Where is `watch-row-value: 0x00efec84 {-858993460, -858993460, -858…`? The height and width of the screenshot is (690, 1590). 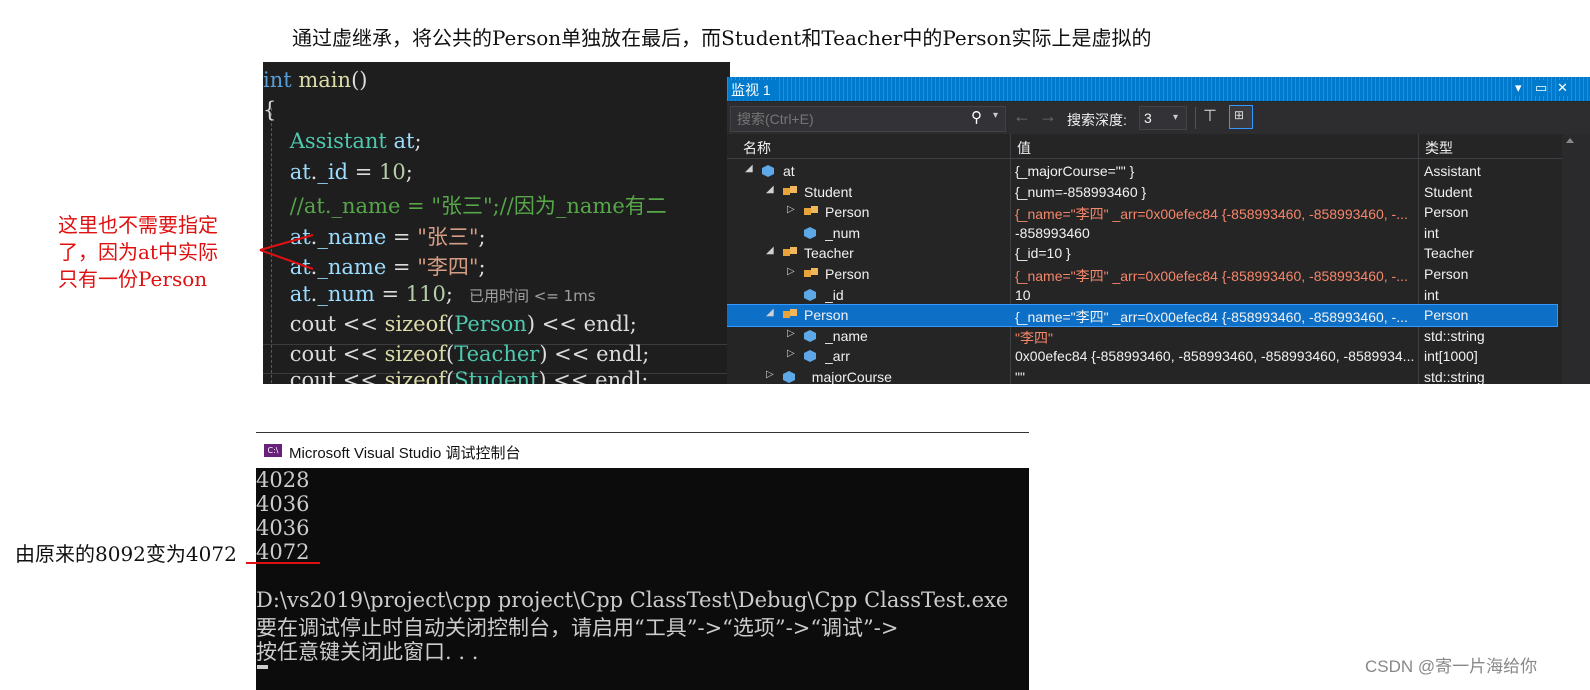 watch-row-value: 0x00efec84 {-858993460, -858993460, -858… is located at coordinates (1215, 356).